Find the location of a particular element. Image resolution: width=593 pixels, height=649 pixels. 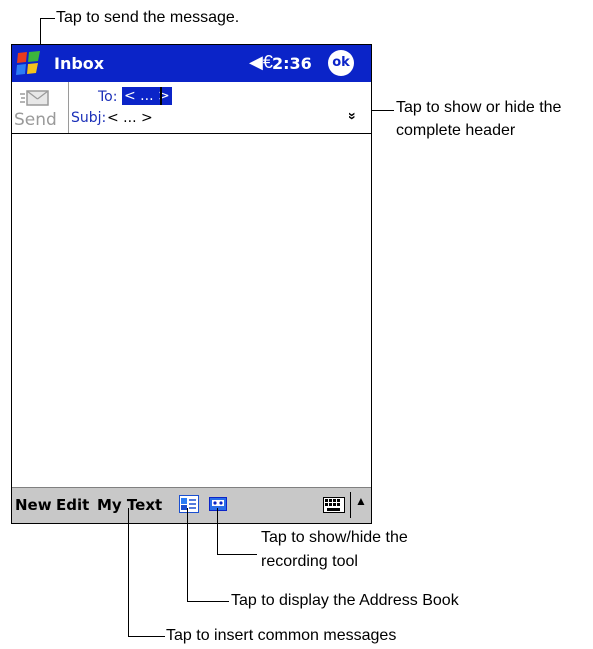

callout-send-line-h is located at coordinates (47, 18).